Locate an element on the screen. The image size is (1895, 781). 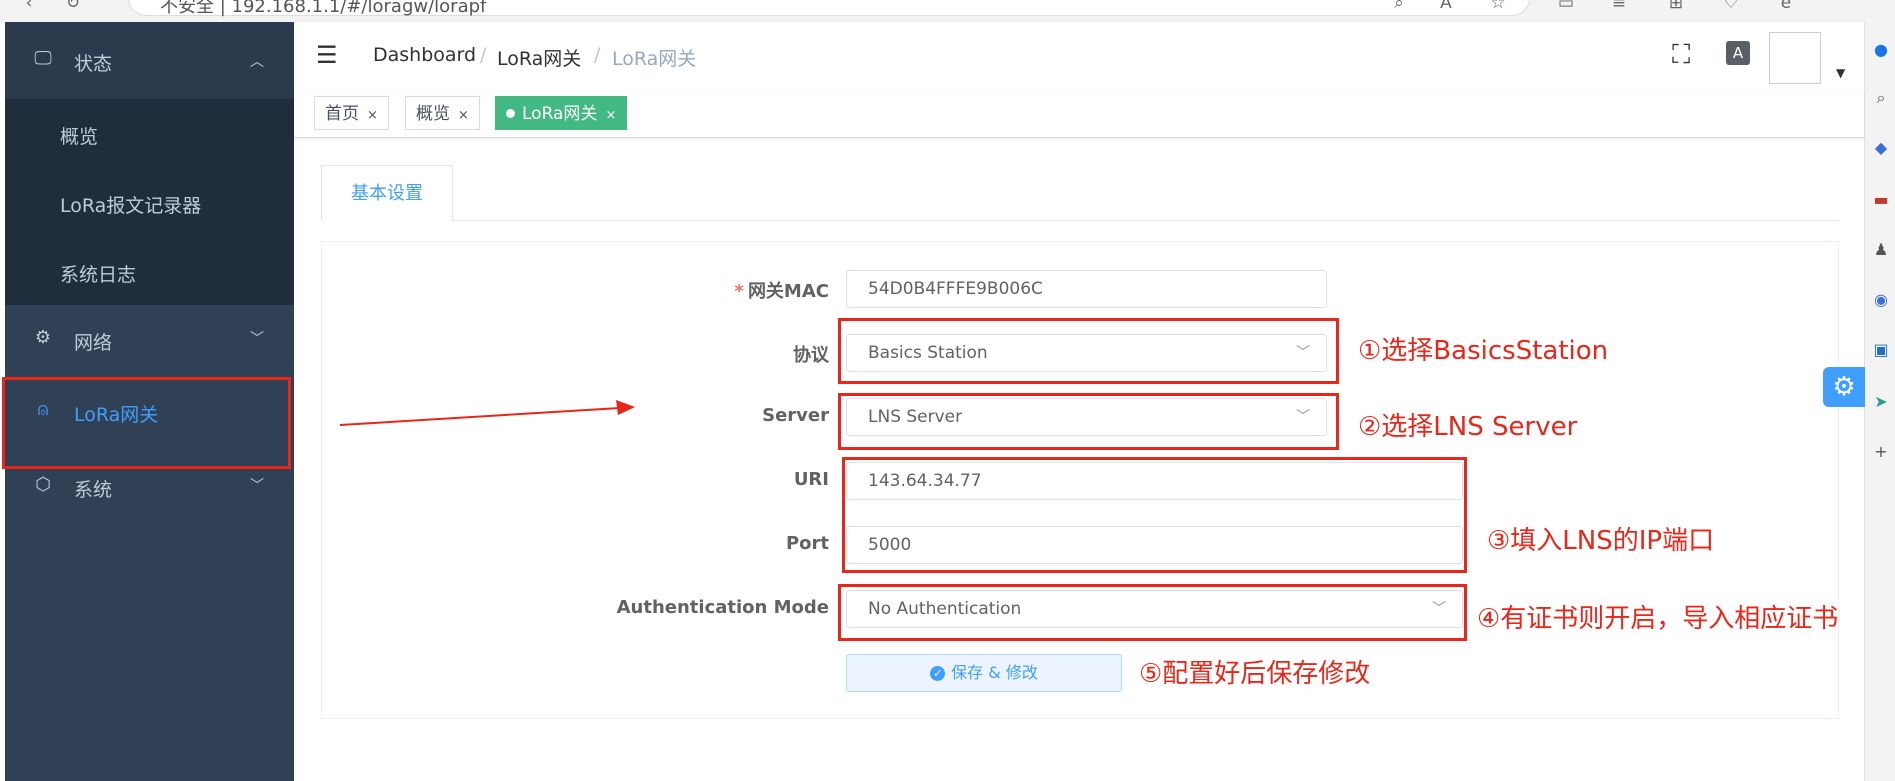
tag-label: LoRa网关 is located at coordinates (560, 114).